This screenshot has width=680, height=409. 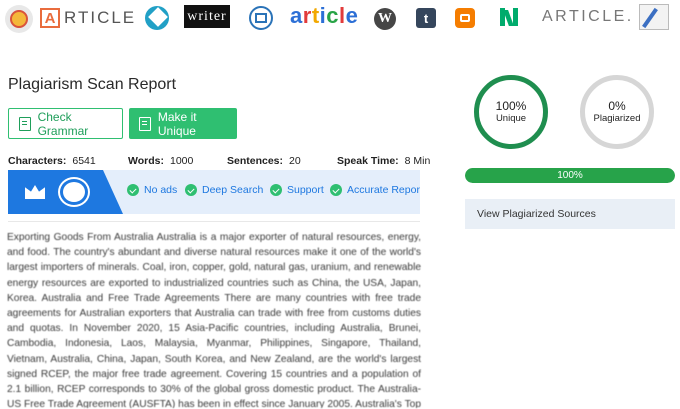 What do you see at coordinates (92, 84) in the screenshot?
I see `page-title: Plagiarism Scan Report` at bounding box center [92, 84].